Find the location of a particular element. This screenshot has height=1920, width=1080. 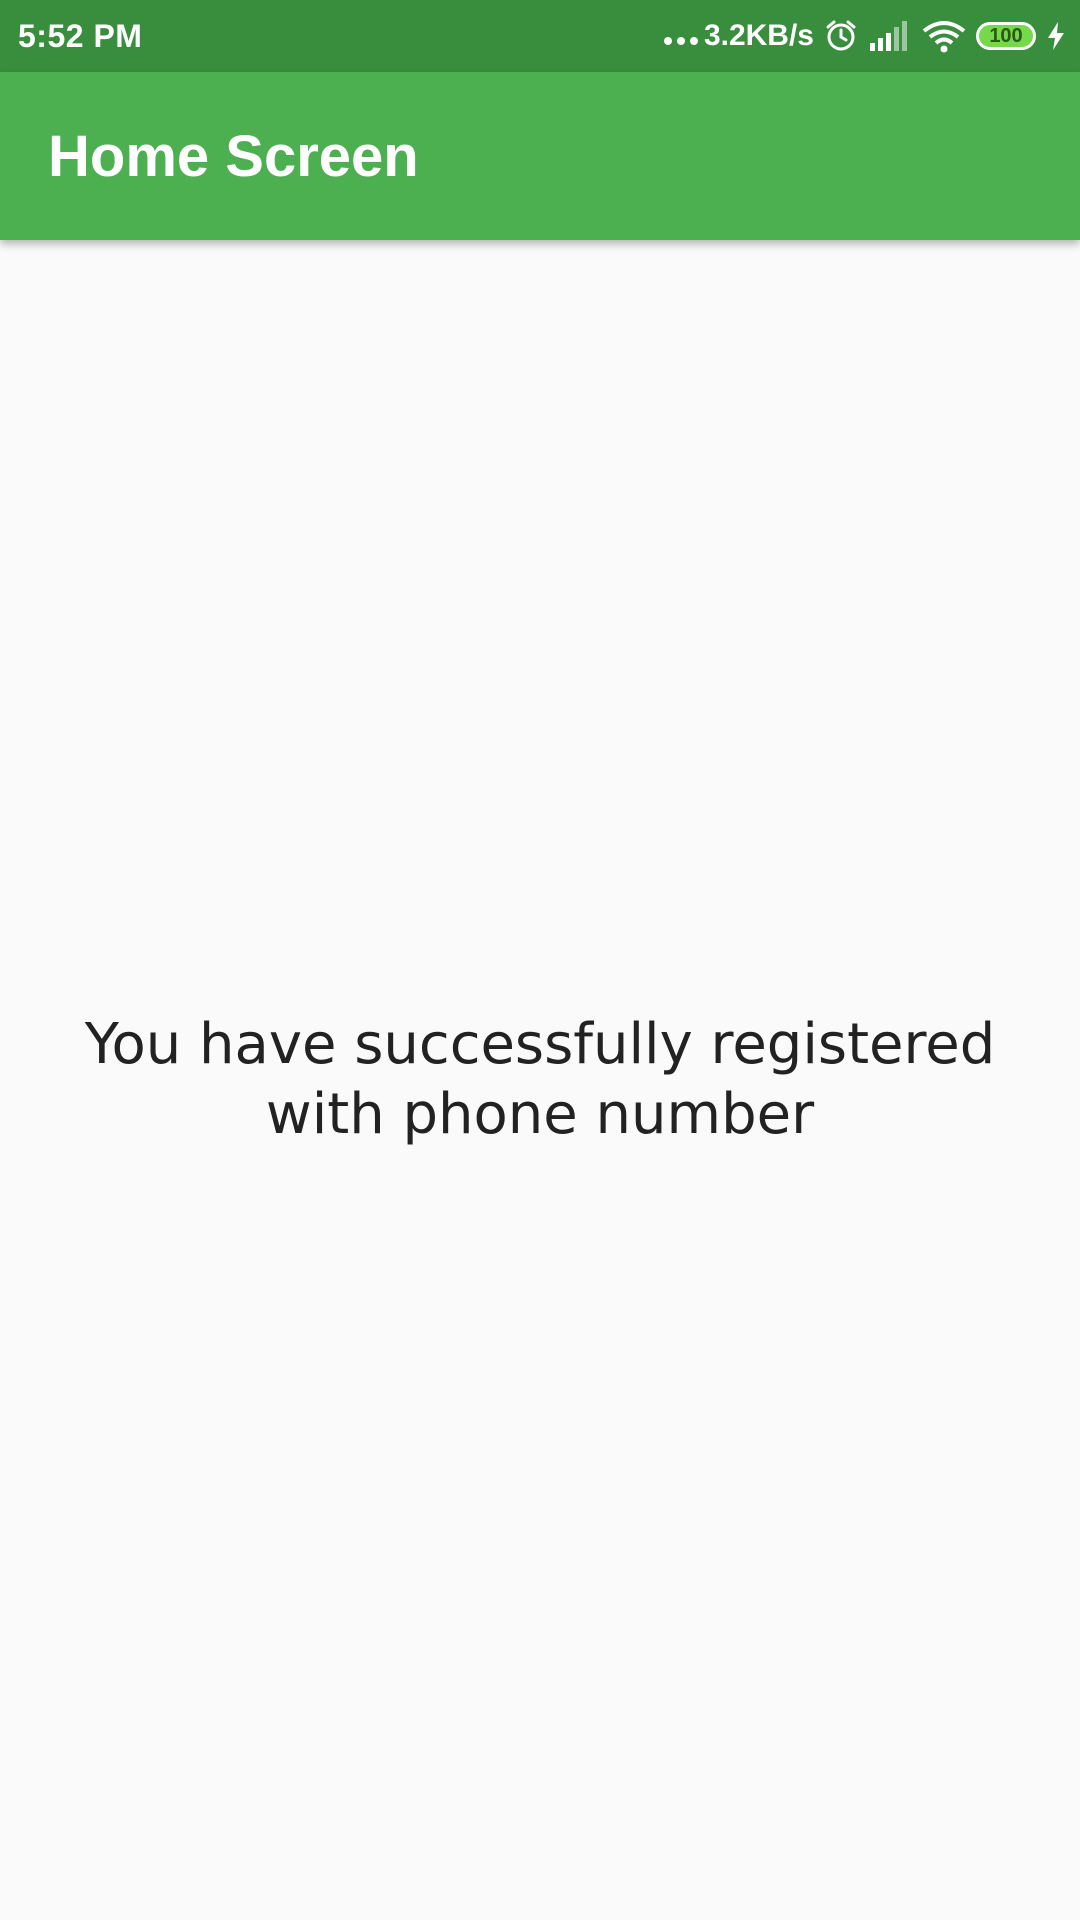

wifi-icon is located at coordinates (944, 36).